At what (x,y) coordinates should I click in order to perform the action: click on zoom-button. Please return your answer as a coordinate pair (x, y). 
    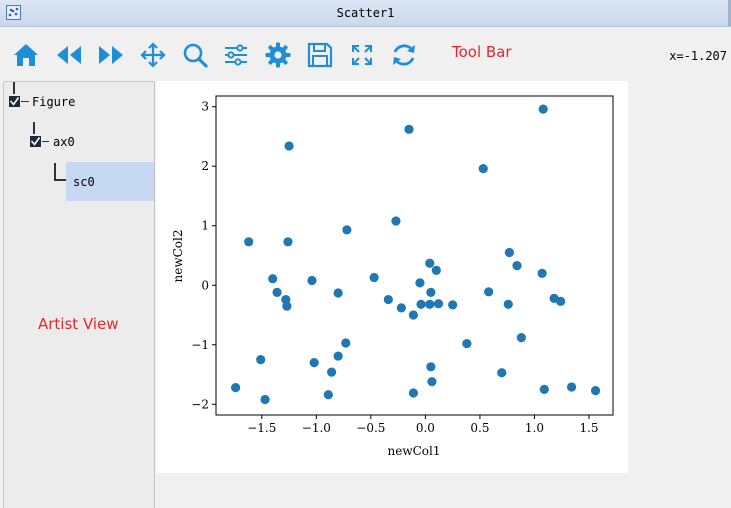
    Looking at the image, I should click on (195, 55).